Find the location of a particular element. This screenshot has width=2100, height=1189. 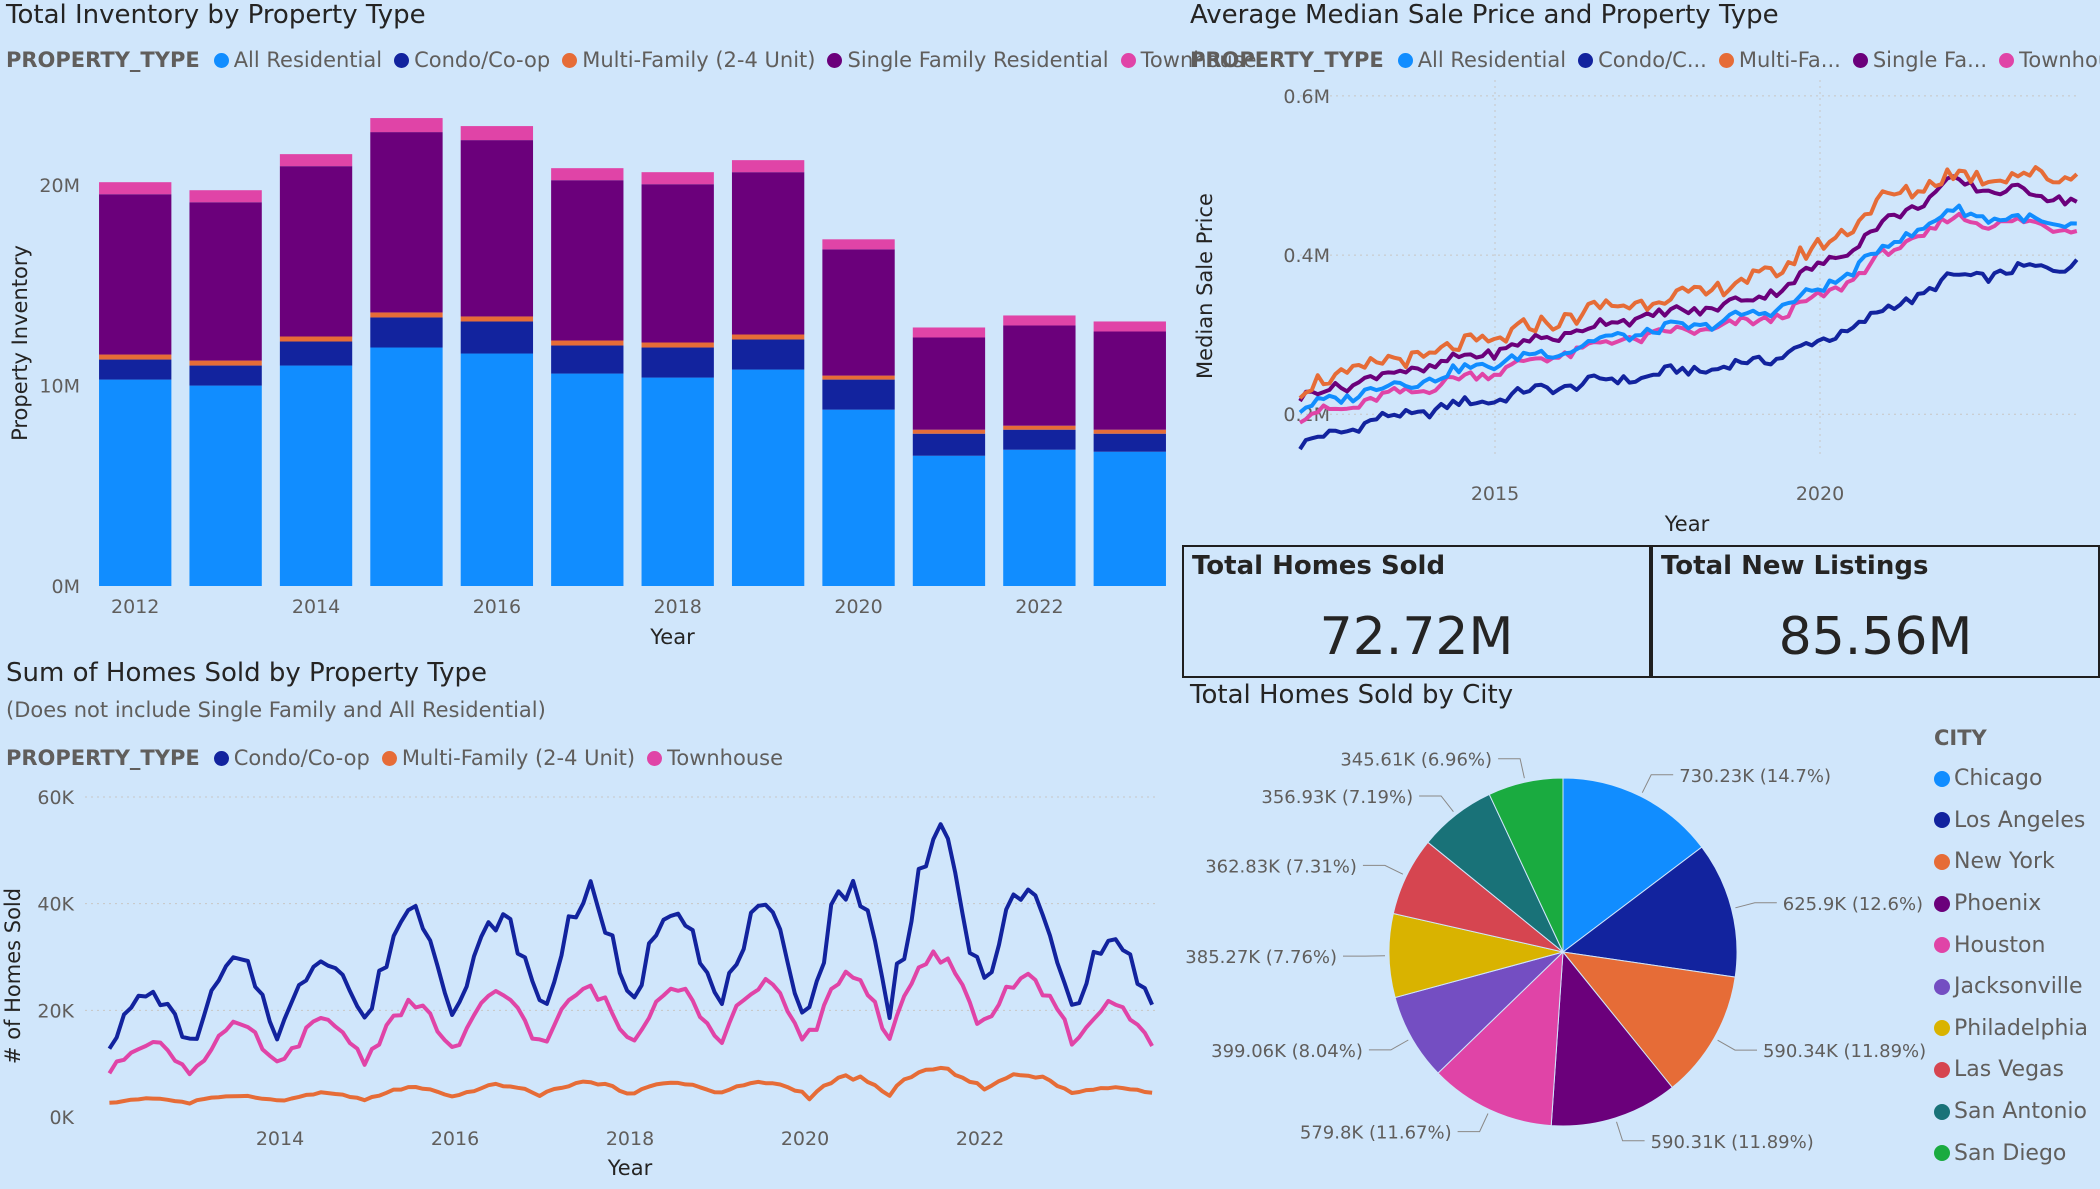

legend-item: San Diego is located at coordinates (2011, 1153).